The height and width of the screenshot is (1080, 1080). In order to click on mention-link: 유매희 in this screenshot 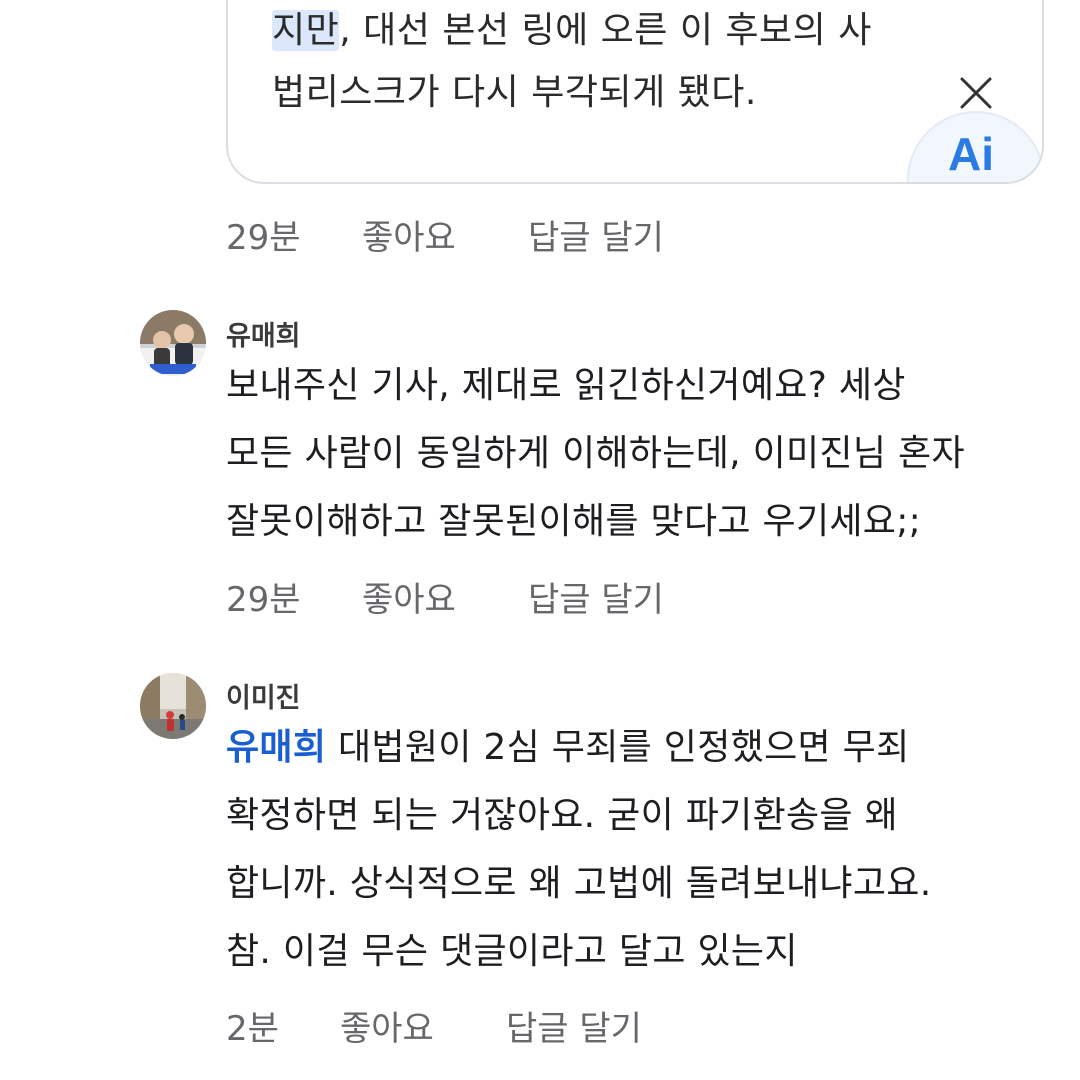, I will do `click(276, 747)`.